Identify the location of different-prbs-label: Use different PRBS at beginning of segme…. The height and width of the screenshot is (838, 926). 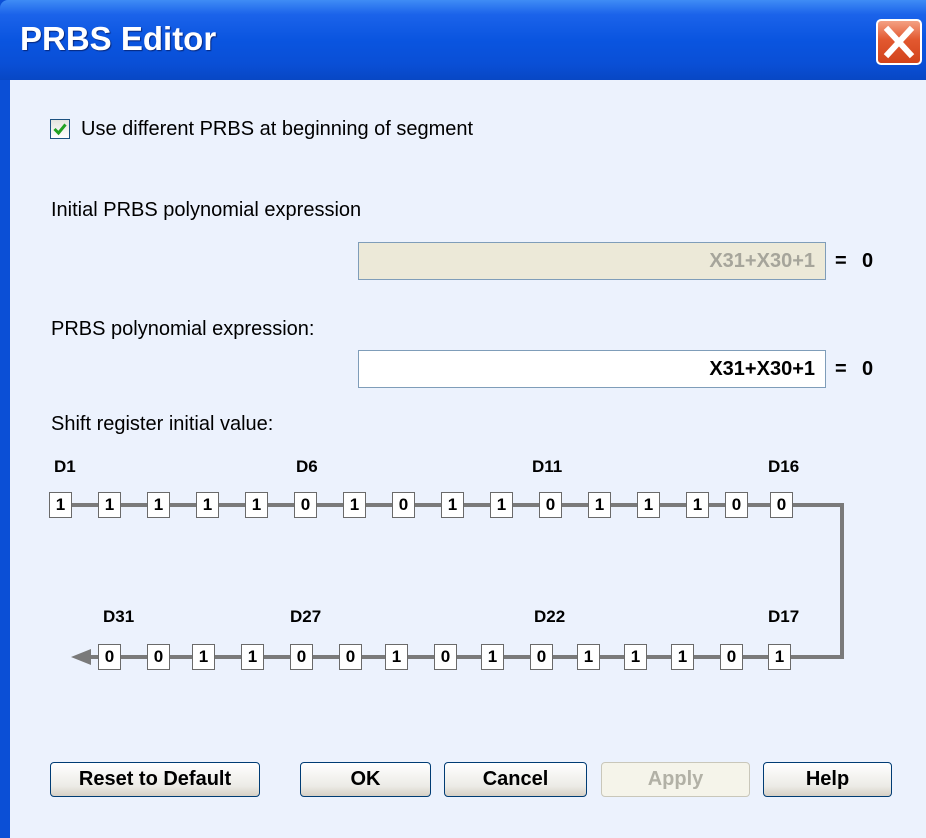
(277, 129).